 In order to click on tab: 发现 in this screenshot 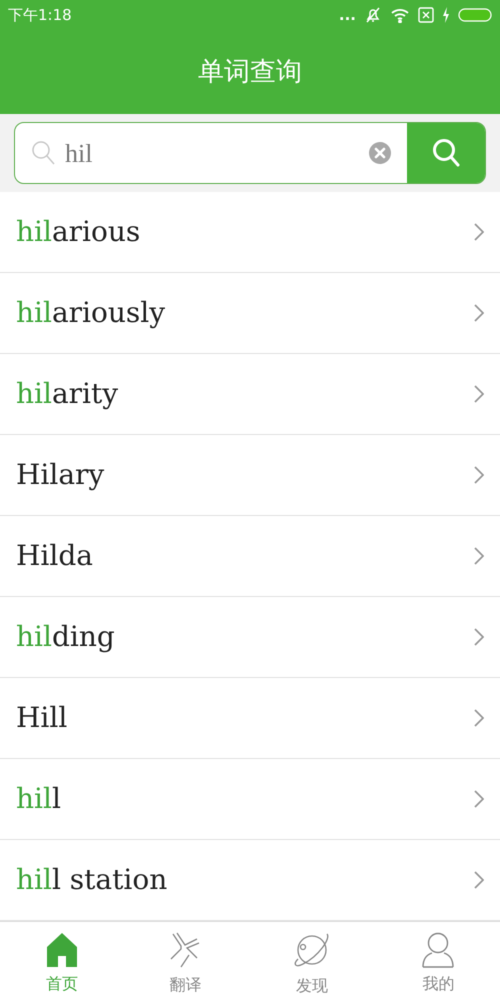, I will do `click(311, 961)`.